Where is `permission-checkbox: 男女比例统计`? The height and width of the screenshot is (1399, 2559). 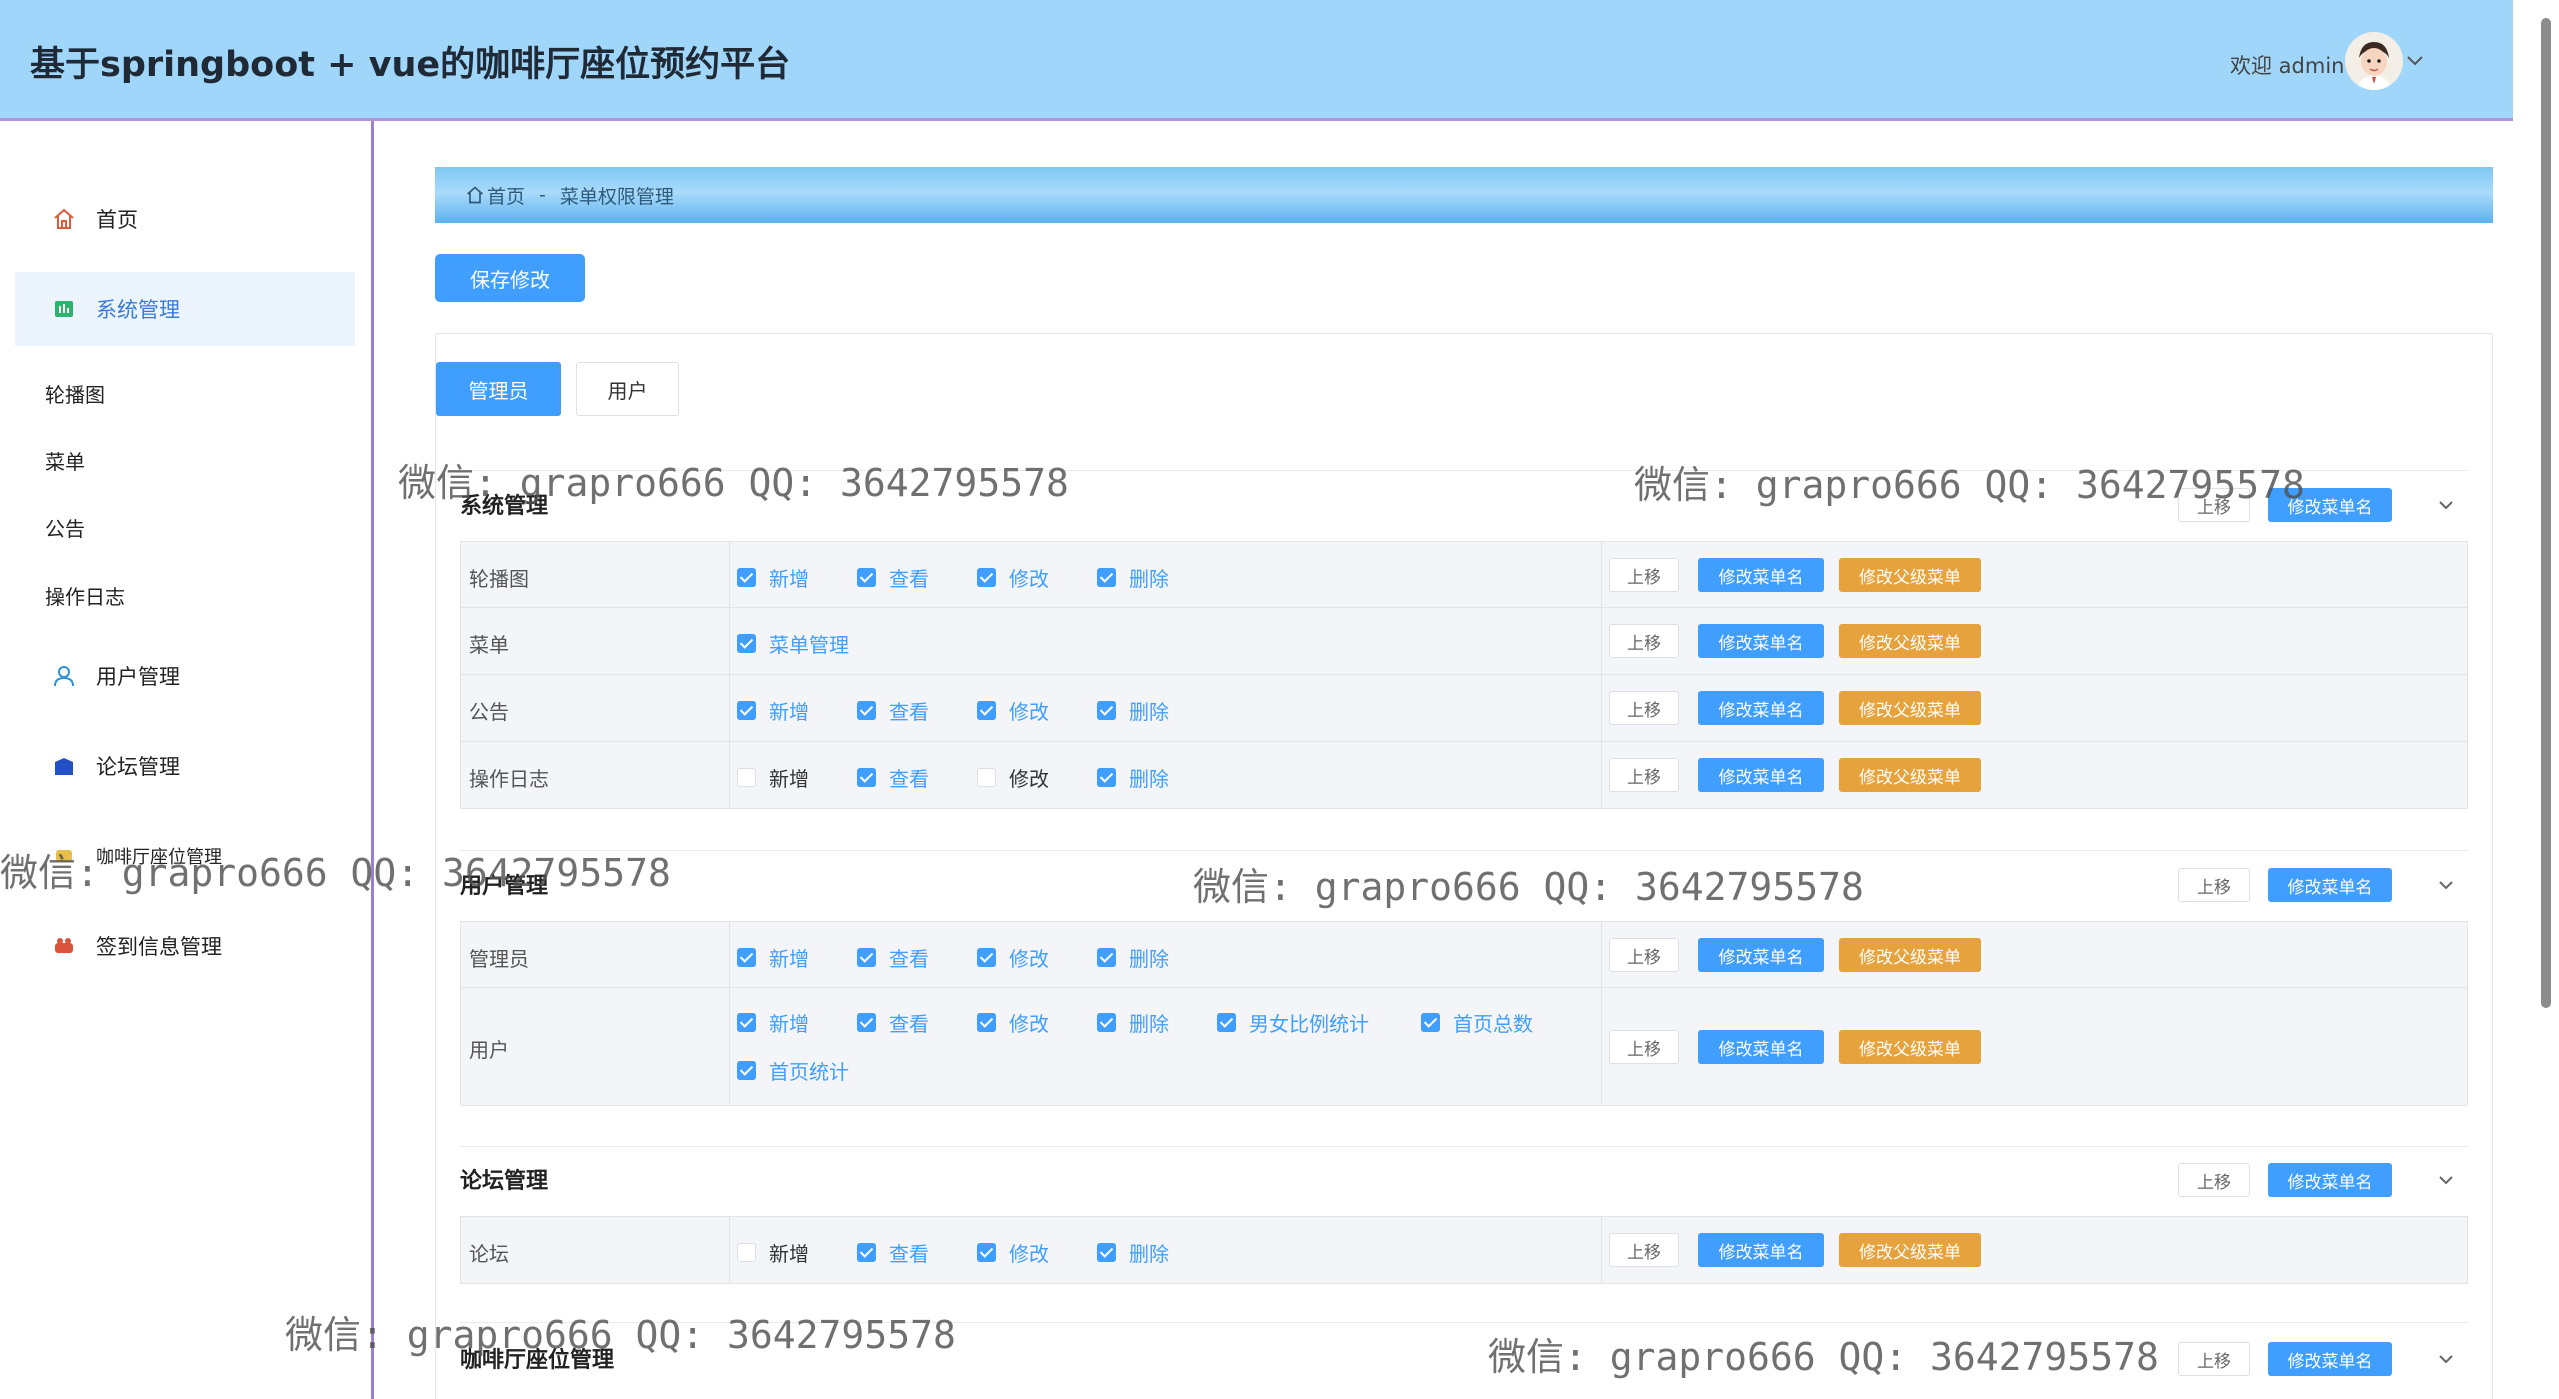
permission-checkbox: 男女比例统计 is located at coordinates (1293, 1022).